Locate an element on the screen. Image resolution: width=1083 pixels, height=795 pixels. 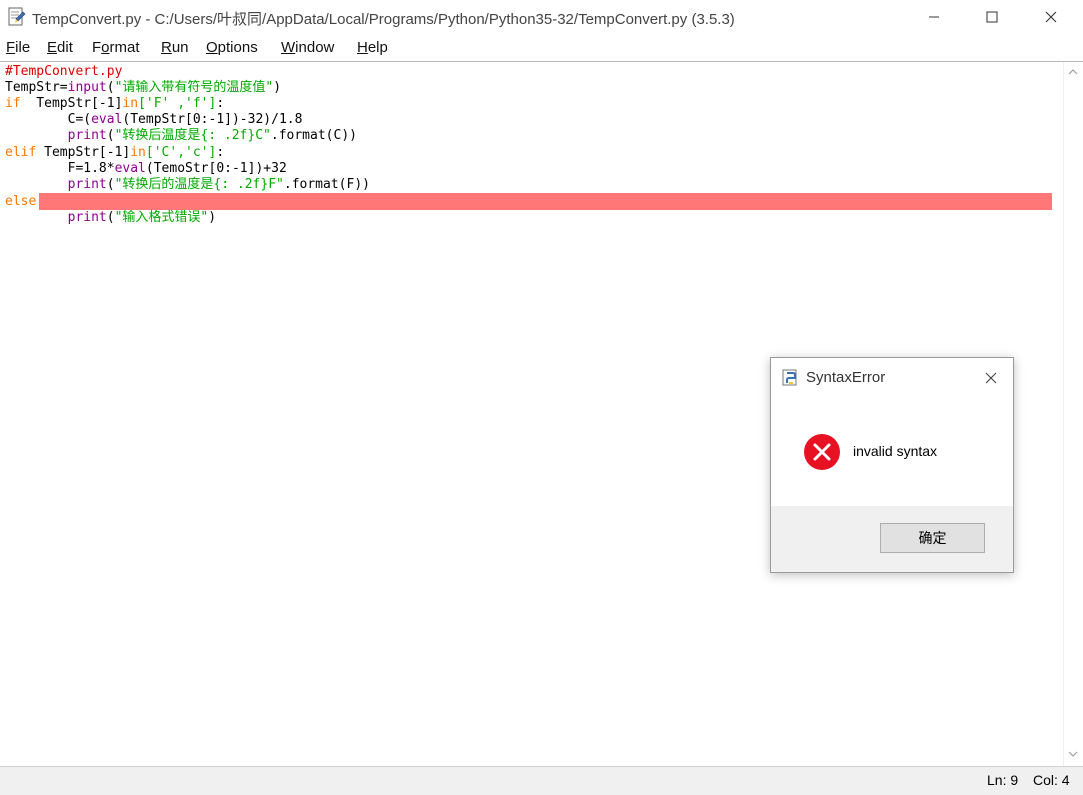
menu-format-pre: F is located at coordinates (97, 47).